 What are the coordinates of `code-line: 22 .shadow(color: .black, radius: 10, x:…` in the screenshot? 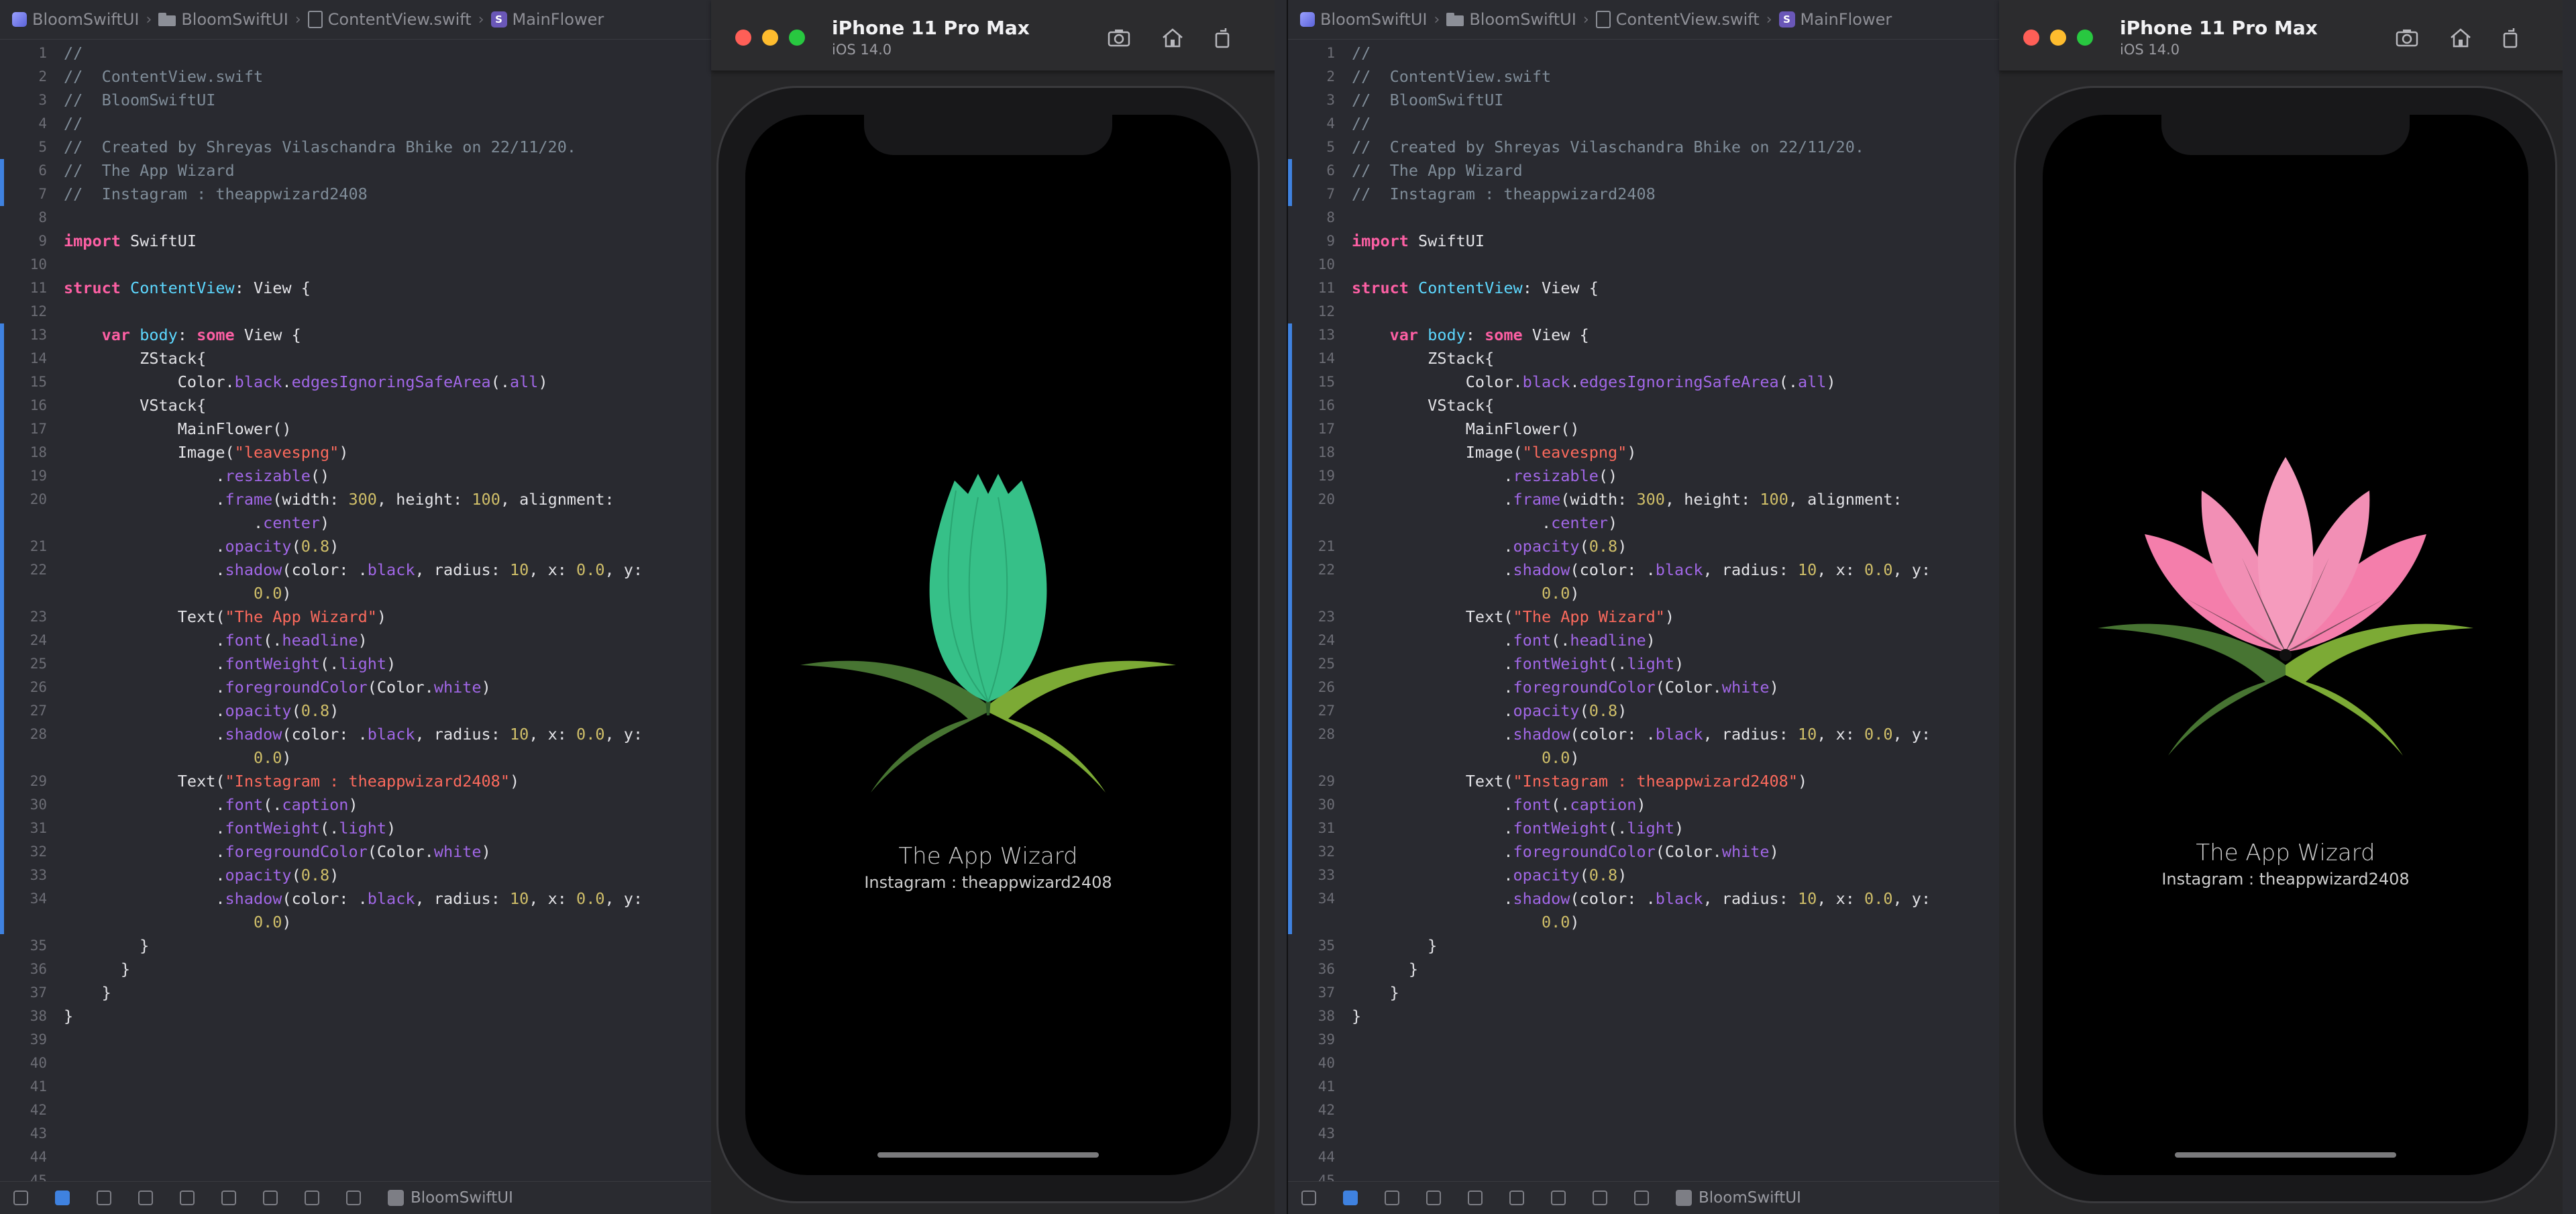 It's located at (355, 570).